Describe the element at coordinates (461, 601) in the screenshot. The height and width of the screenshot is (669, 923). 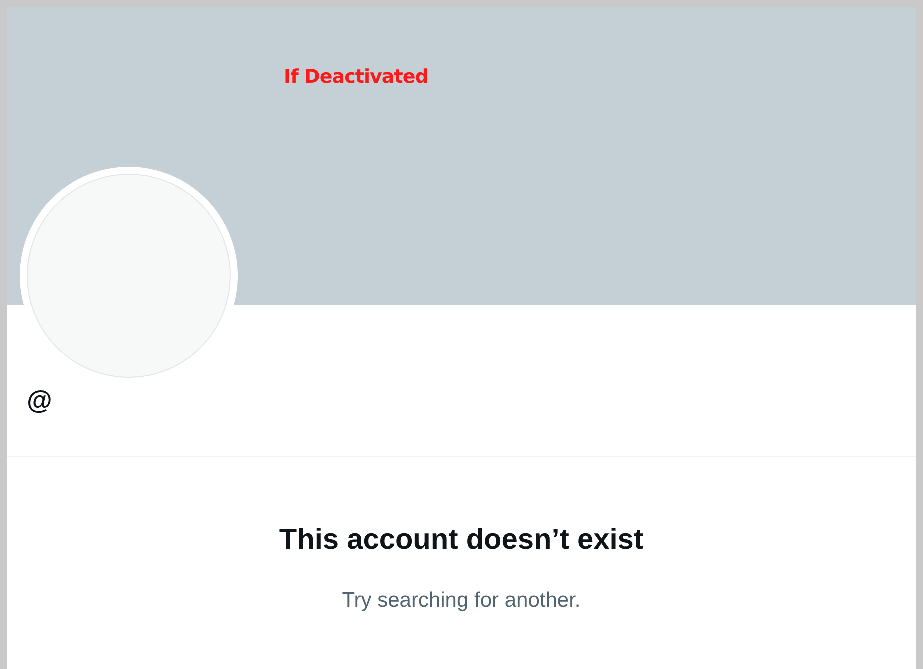
I see `empty-state-subtitle: Try searching for another.` at that location.